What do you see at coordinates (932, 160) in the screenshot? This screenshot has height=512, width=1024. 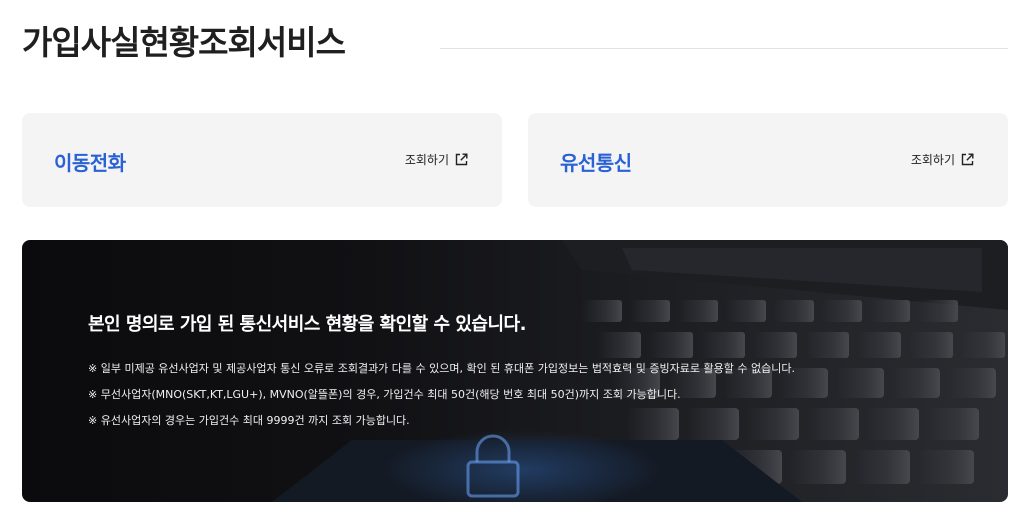 I see `lookup-wired-label: 조회하기` at bounding box center [932, 160].